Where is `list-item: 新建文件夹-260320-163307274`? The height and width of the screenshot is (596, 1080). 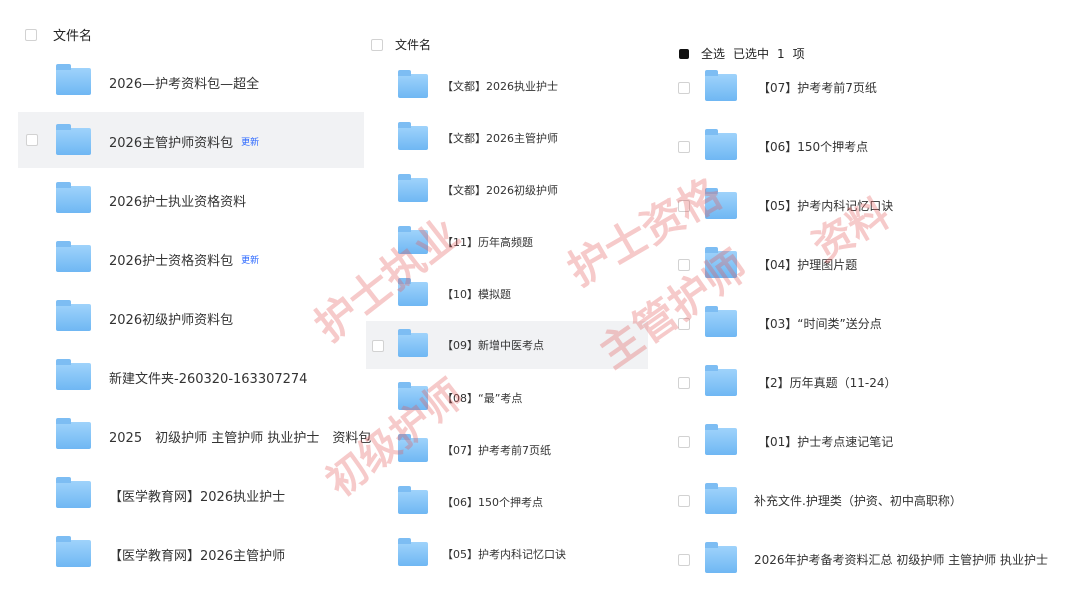 list-item: 新建文件夹-260320-163307274 is located at coordinates (185, 376).